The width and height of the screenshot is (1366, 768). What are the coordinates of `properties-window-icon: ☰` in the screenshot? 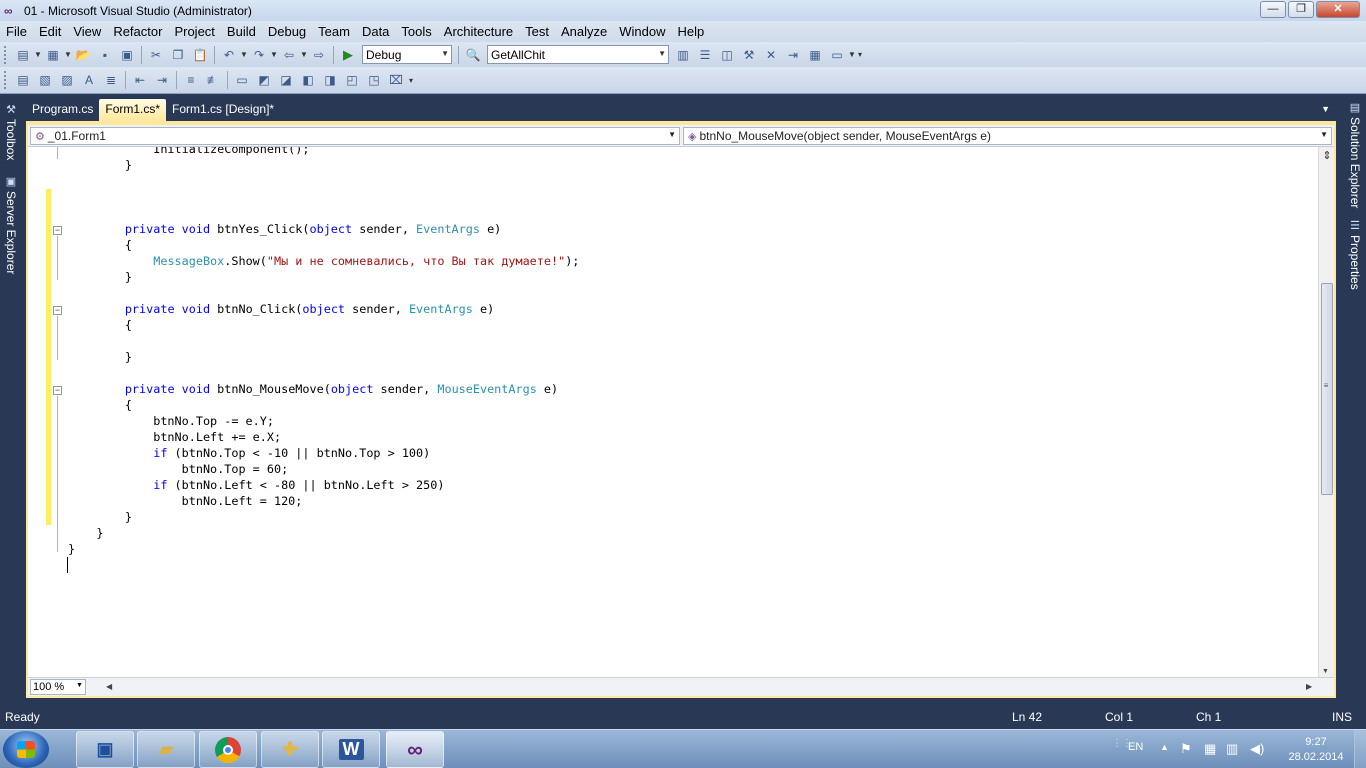 It's located at (705, 55).